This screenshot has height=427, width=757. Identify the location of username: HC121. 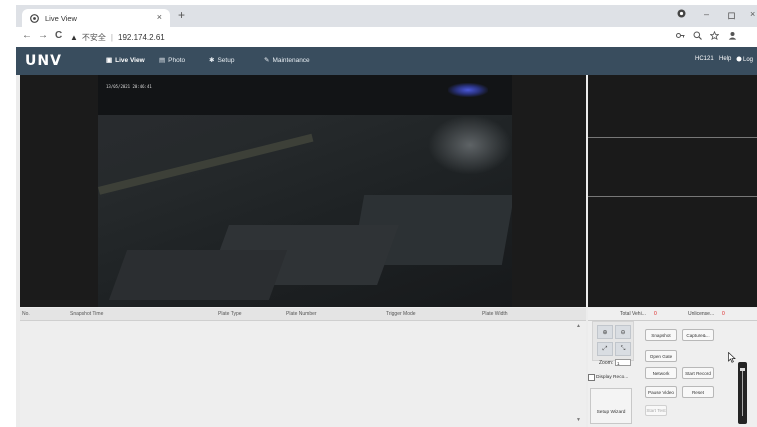
(704, 59).